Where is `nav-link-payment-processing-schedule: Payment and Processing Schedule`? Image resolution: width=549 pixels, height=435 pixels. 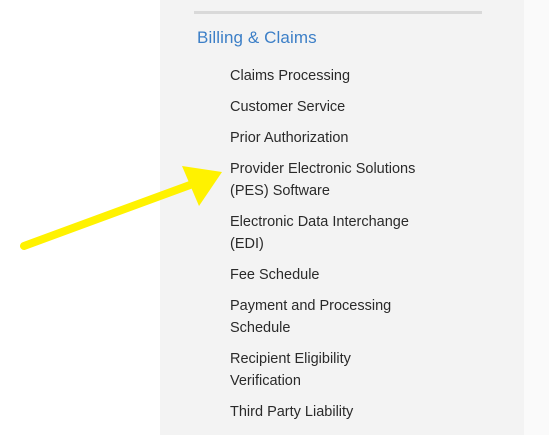
nav-link-payment-processing-schedule: Payment and Processing Schedule is located at coordinates (322, 317).